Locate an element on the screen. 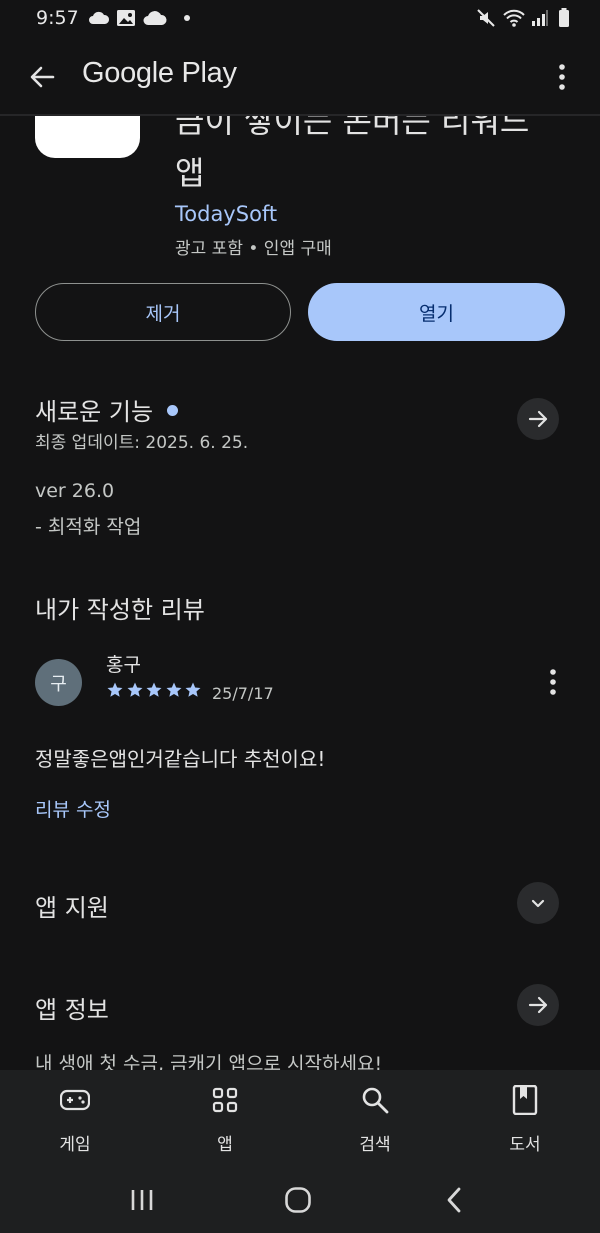 Image resolution: width=600 pixels, height=1233 pixels. system-navigation-bar is located at coordinates (300, 1199).